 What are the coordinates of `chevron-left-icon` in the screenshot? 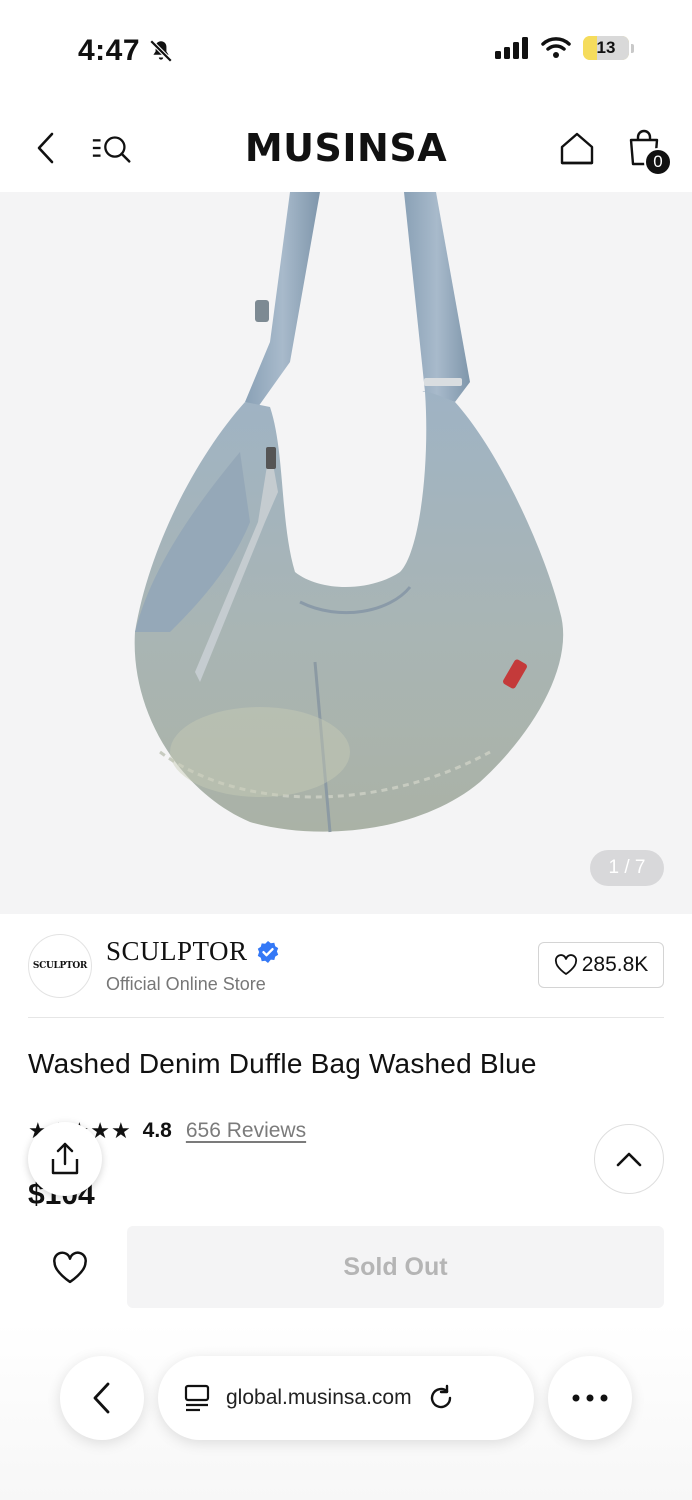 It's located at (101, 1398).